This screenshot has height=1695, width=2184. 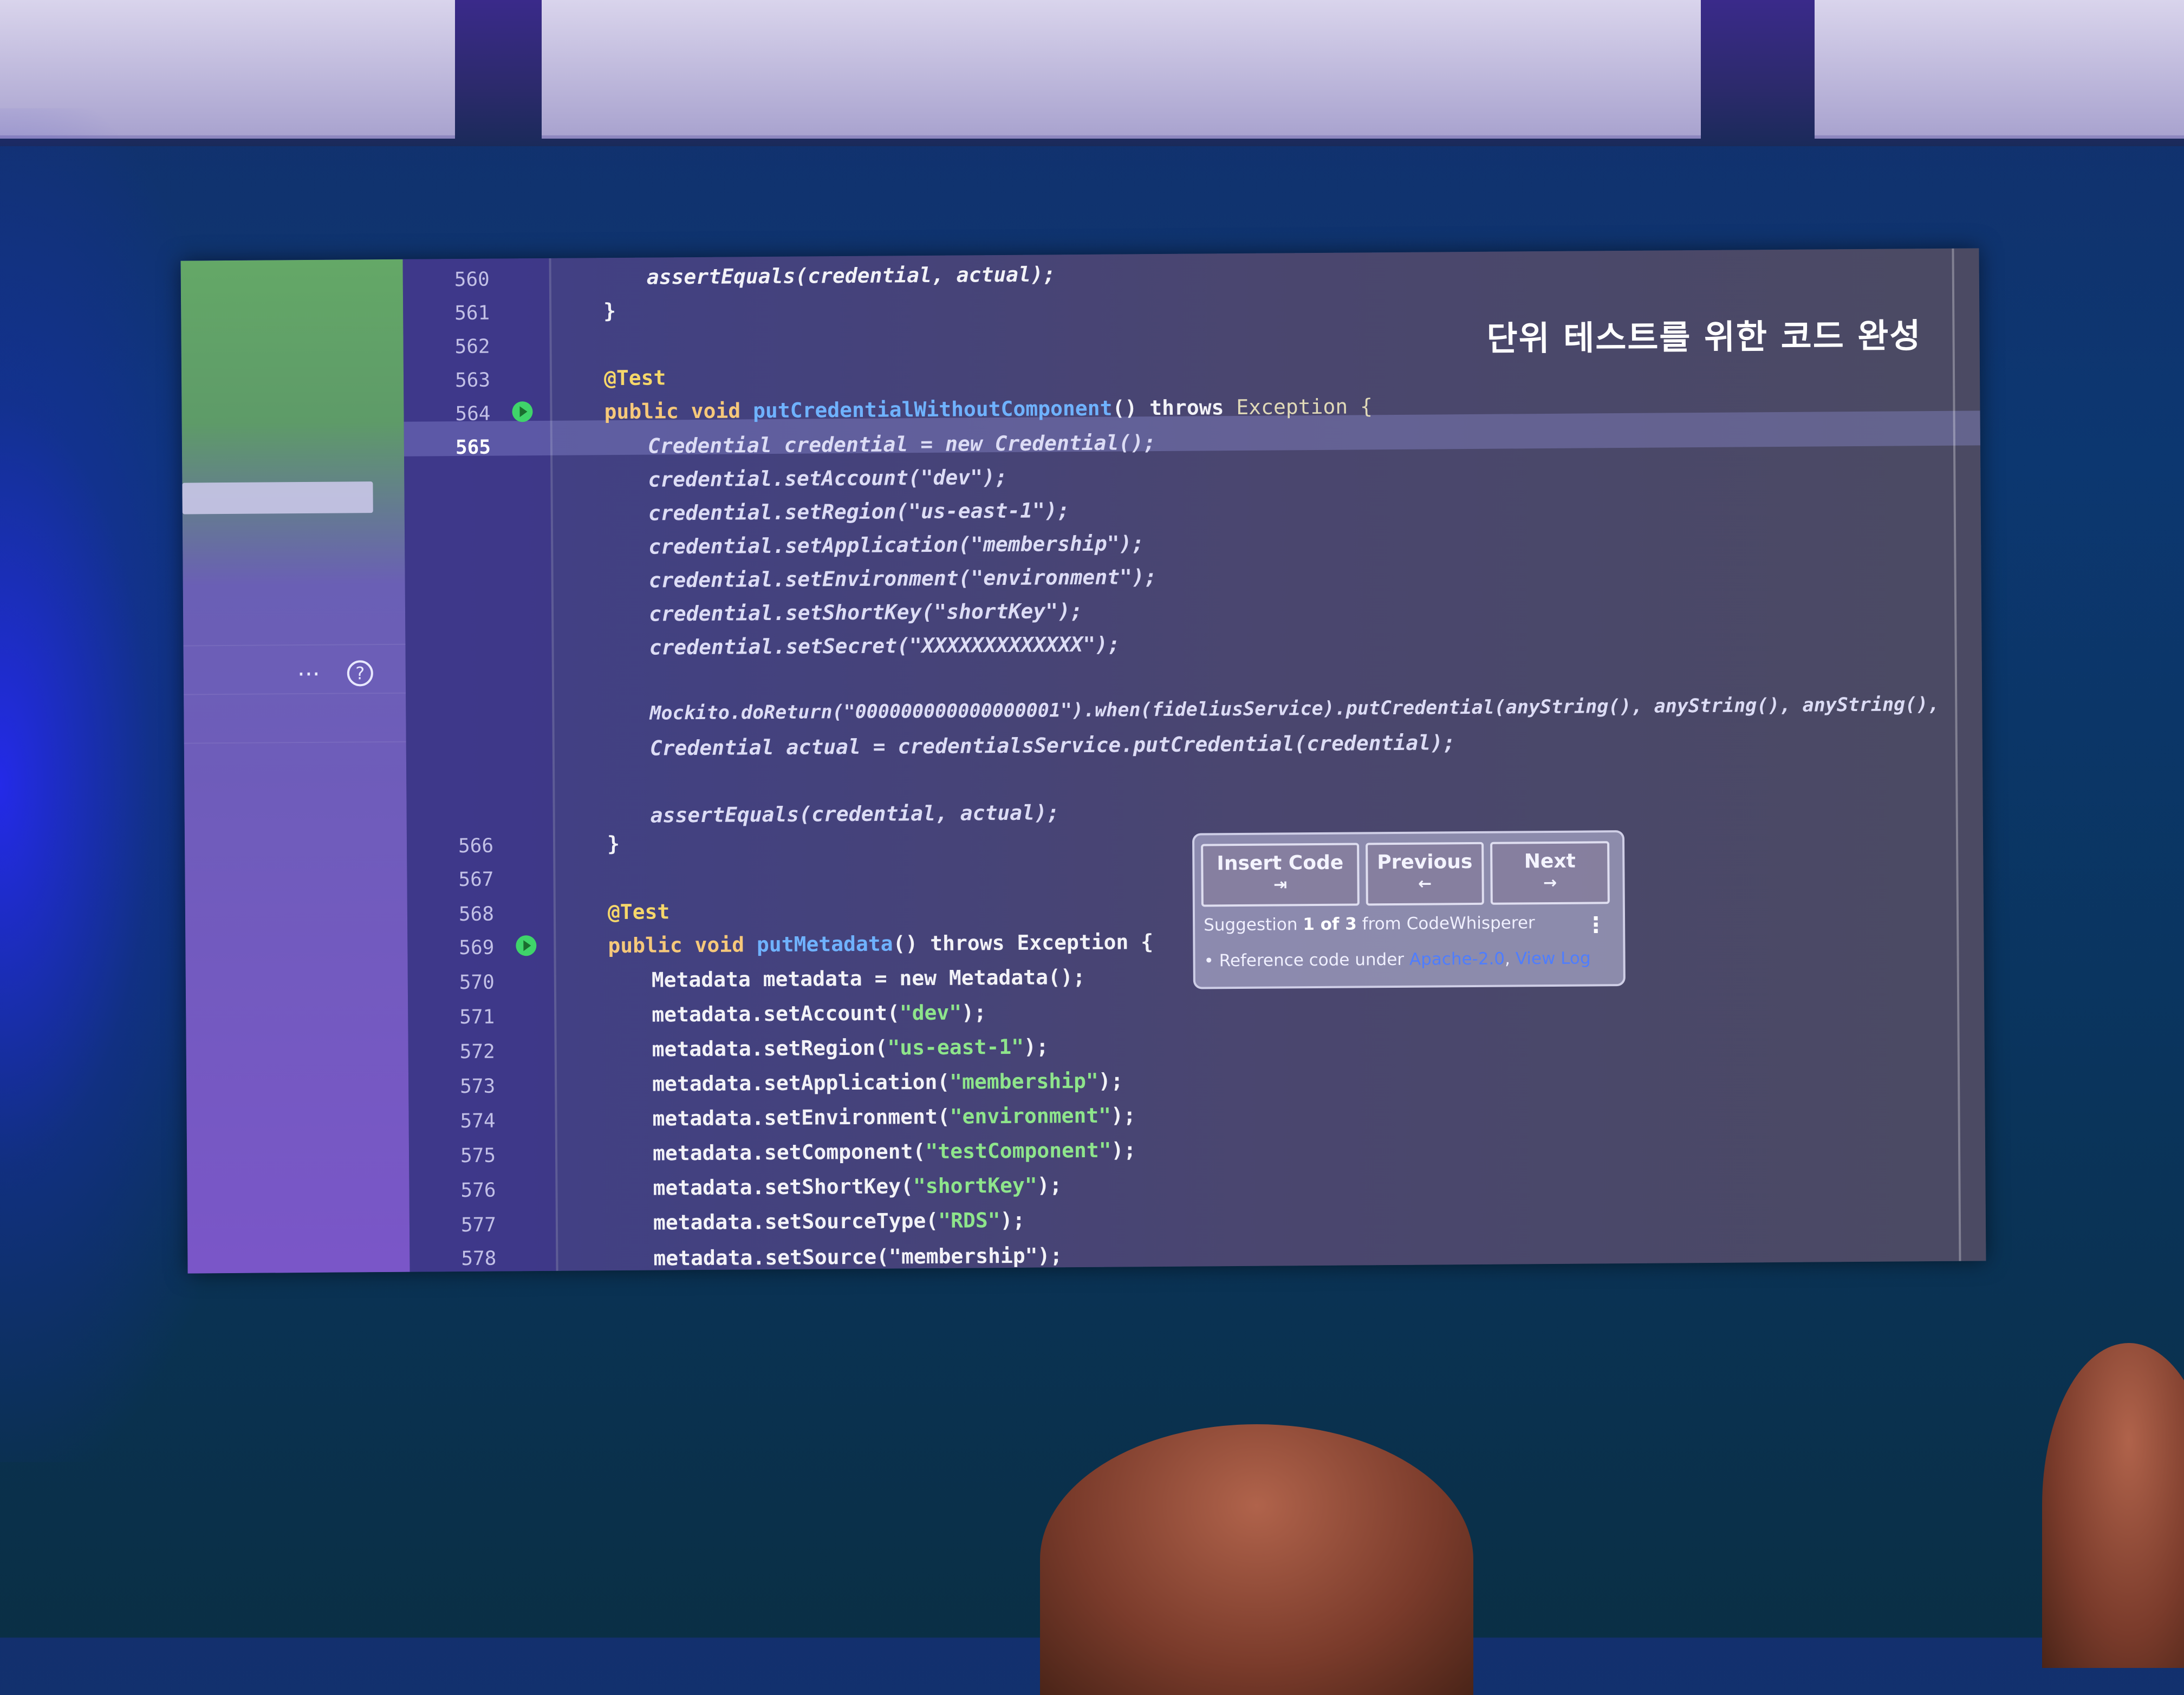 I want to click on code-token: () throws Exception {, so click(x=1023, y=943).